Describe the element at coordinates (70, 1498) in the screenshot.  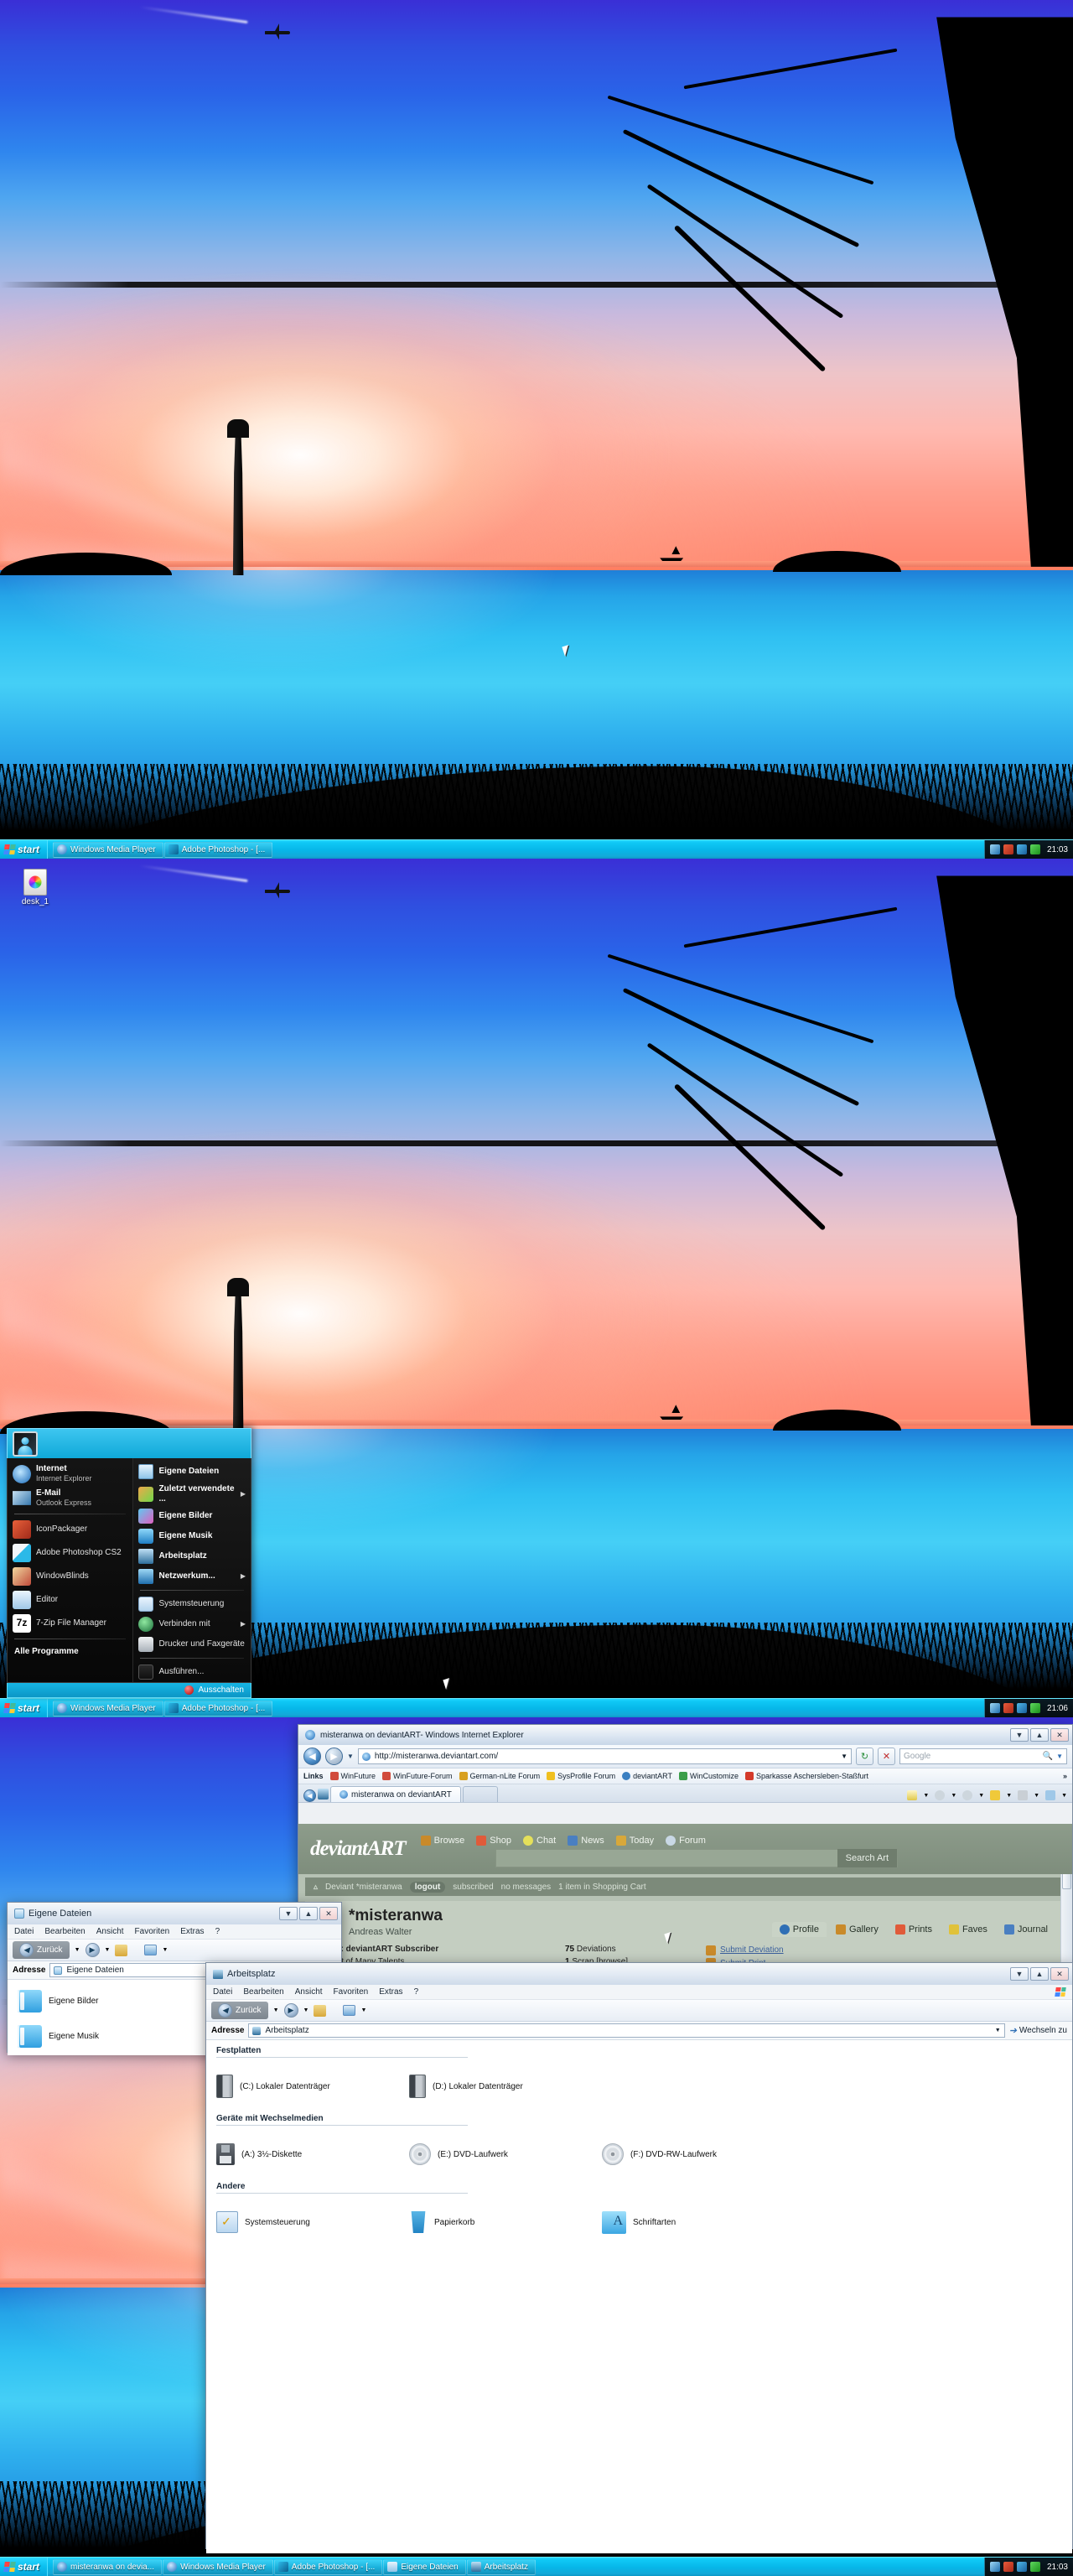
I see `start-item-email: E-Mail Outlook Express` at that location.